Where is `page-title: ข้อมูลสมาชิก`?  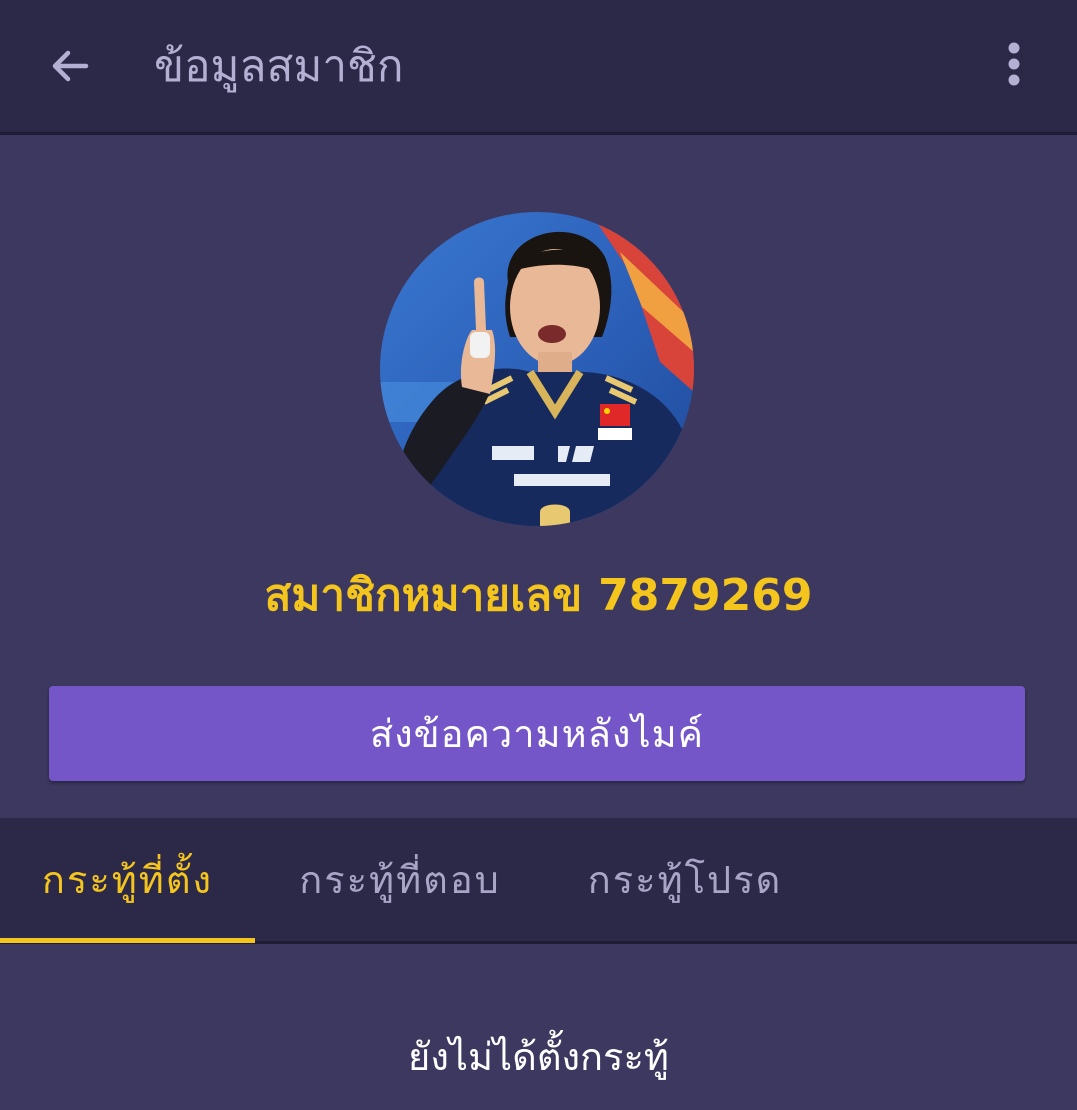 page-title: ข้อมูลสมาชิก is located at coordinates (279, 66).